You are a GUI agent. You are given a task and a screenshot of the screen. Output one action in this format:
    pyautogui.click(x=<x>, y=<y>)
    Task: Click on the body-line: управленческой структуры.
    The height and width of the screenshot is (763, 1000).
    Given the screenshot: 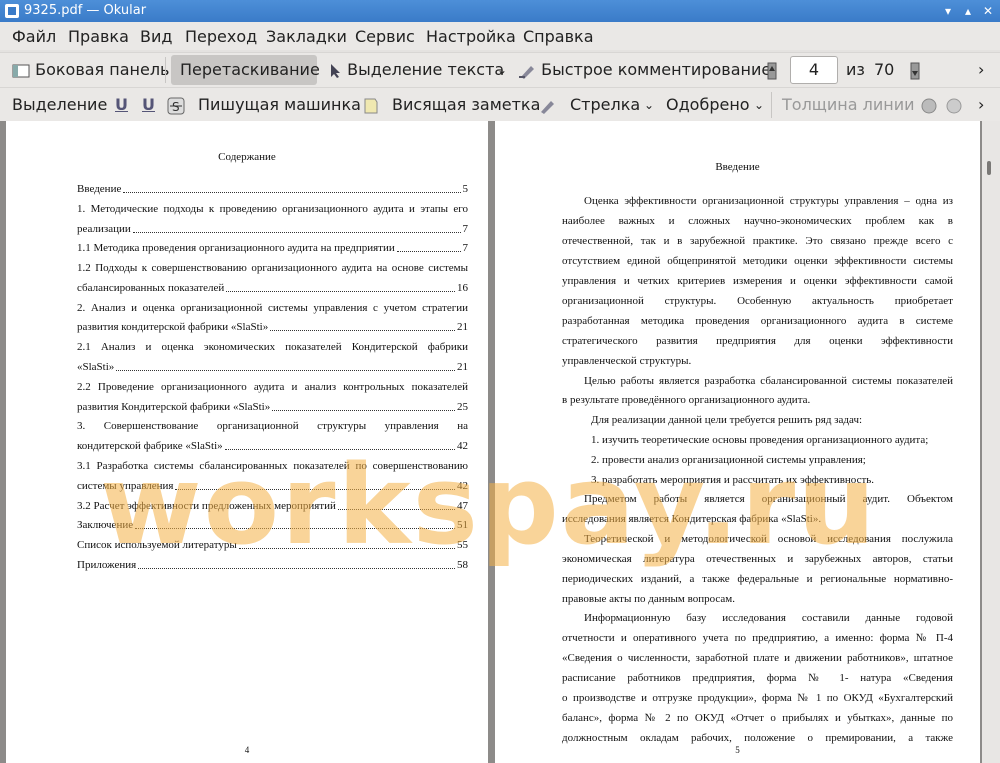 What is the action you would take?
    pyautogui.click(x=627, y=361)
    